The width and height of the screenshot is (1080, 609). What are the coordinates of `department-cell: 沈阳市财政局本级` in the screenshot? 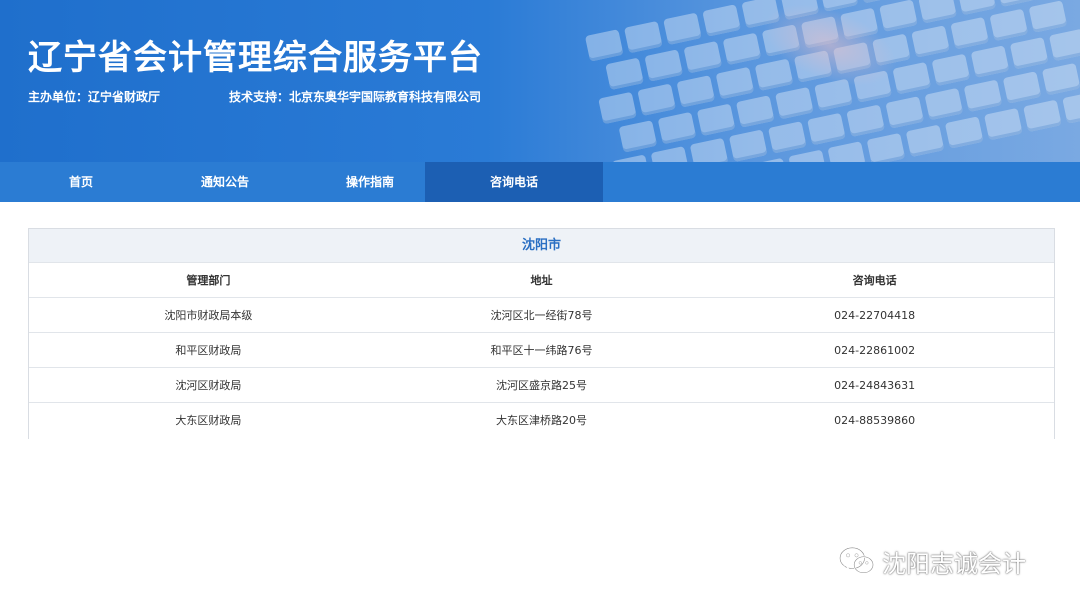 It's located at (208, 315).